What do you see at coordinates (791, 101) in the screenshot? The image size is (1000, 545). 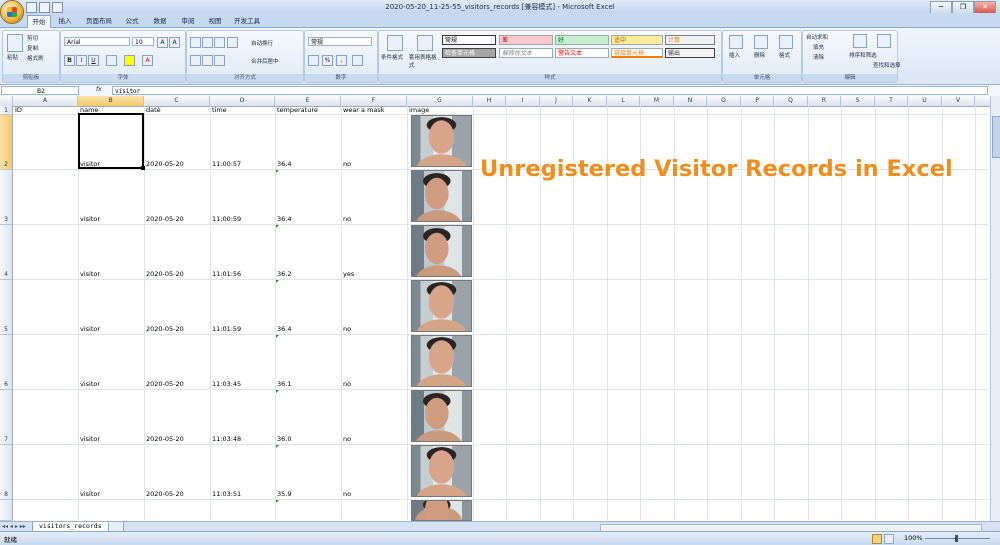 I see `column-header-q: Q` at bounding box center [791, 101].